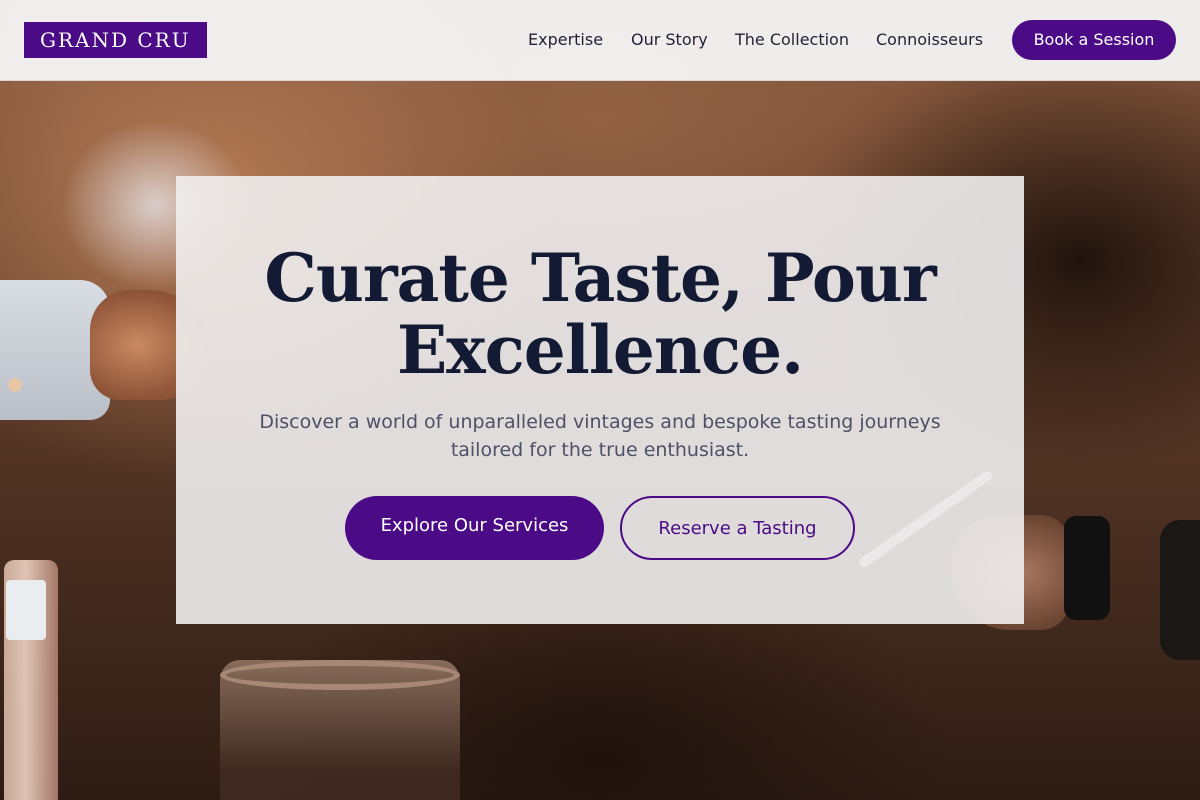  Describe the element at coordinates (1087, 568) in the screenshot. I see `background-watch` at that location.